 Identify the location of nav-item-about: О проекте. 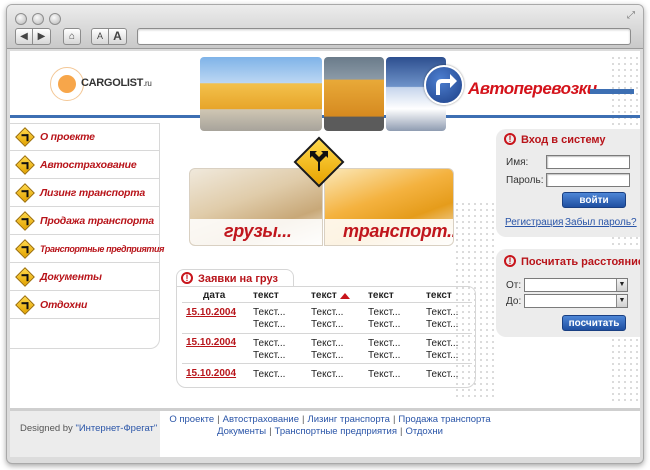
(85, 137).